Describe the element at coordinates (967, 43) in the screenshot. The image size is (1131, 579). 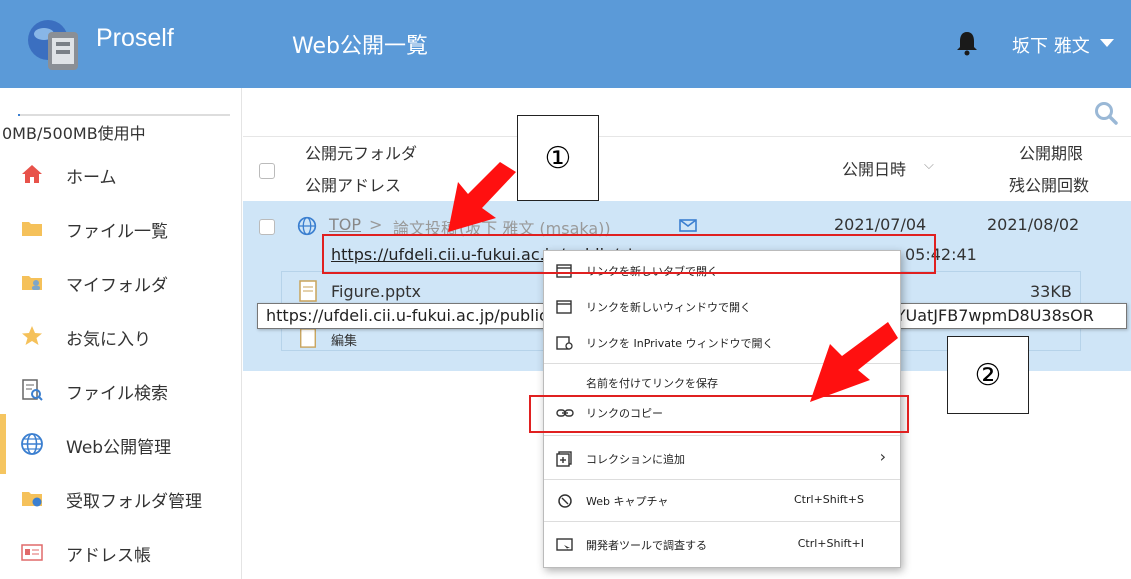
I see `bell-icon` at that location.